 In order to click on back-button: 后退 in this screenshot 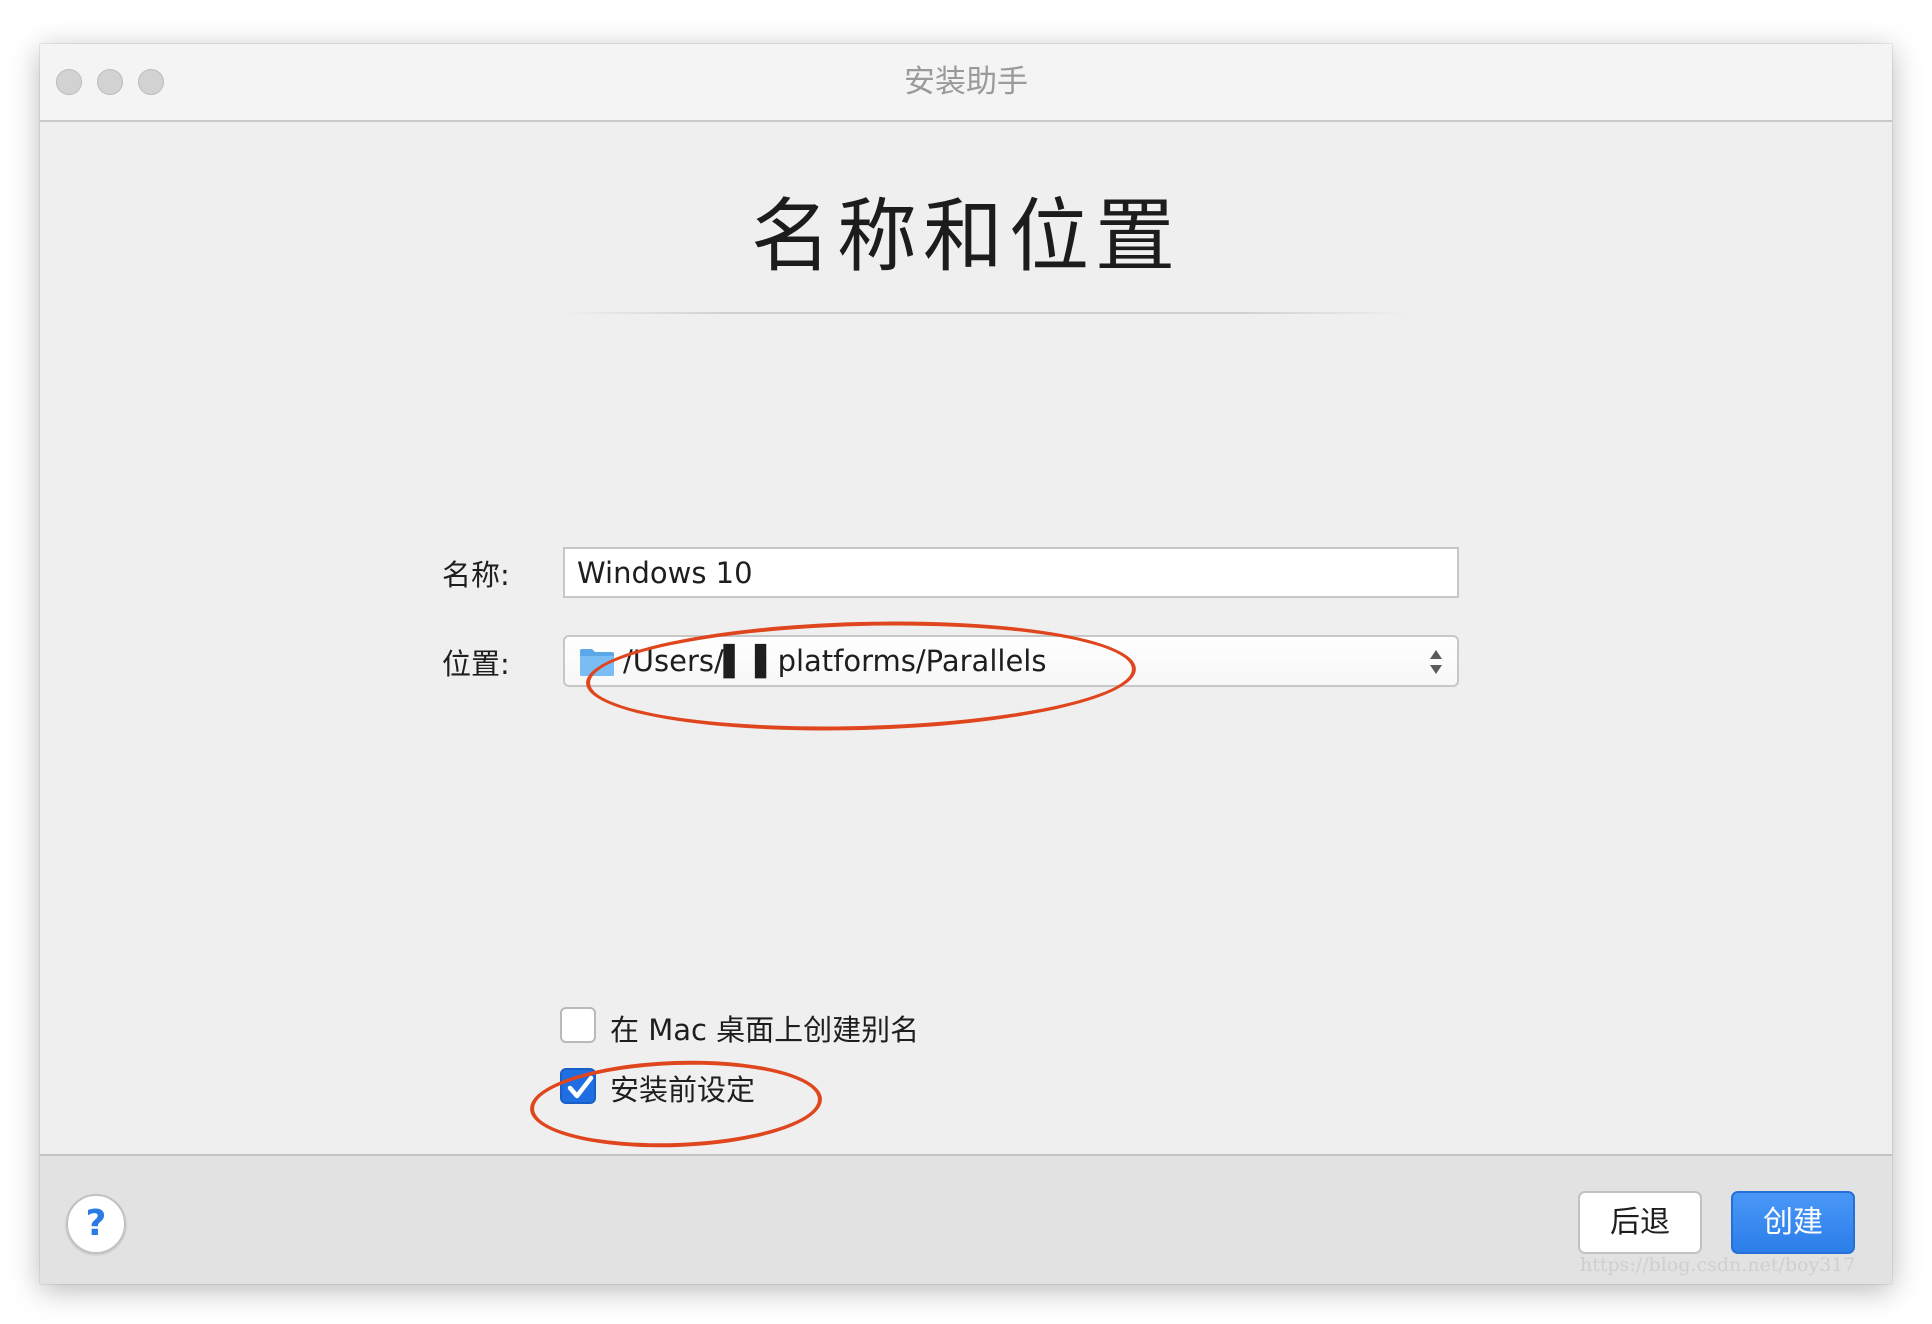, I will do `click(1640, 1222)`.